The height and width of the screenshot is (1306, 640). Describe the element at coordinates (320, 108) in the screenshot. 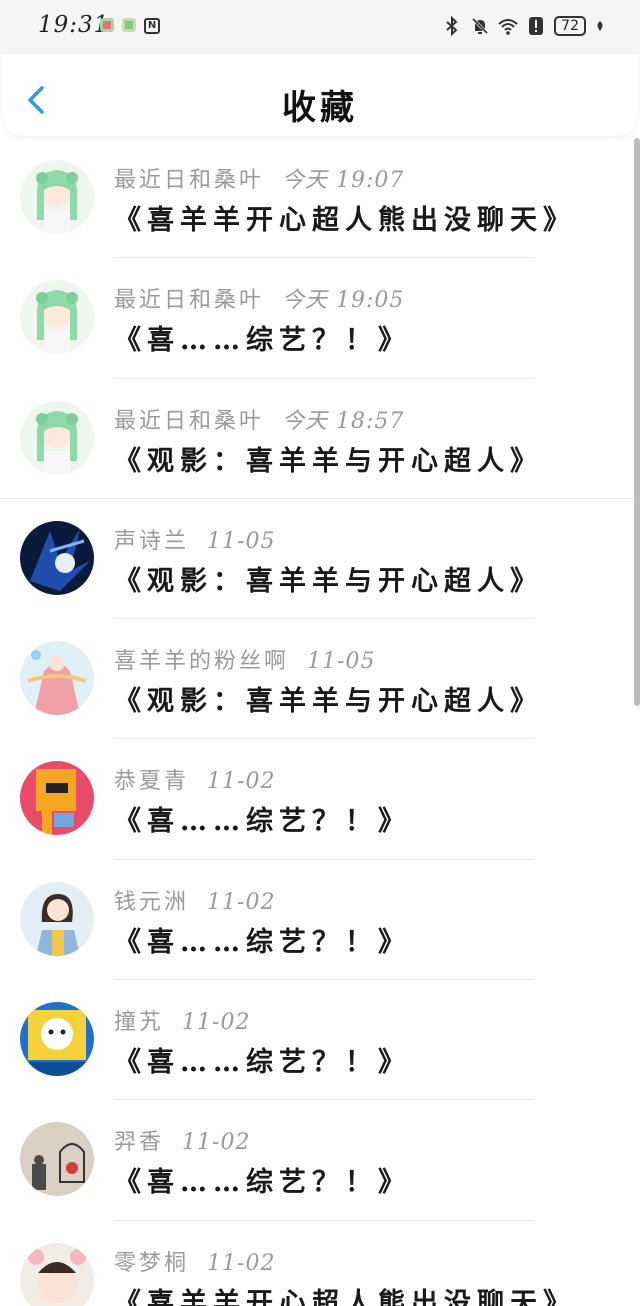

I see `page-title: 收藏` at that location.